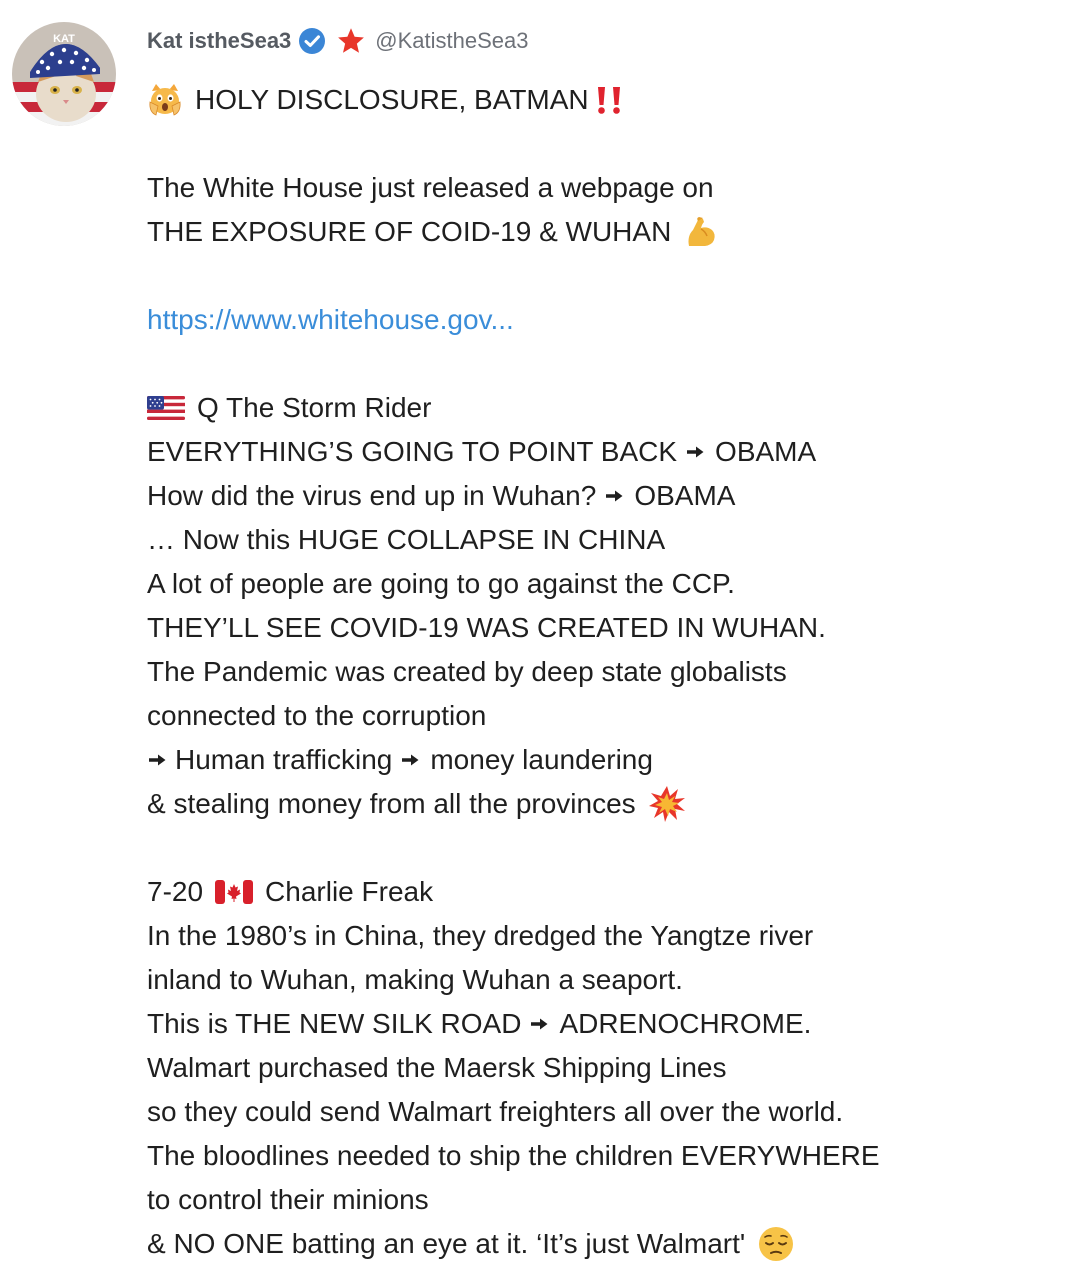 The image size is (1078, 1274). What do you see at coordinates (541, 759) in the screenshot?
I see `line-text: money laundering` at bounding box center [541, 759].